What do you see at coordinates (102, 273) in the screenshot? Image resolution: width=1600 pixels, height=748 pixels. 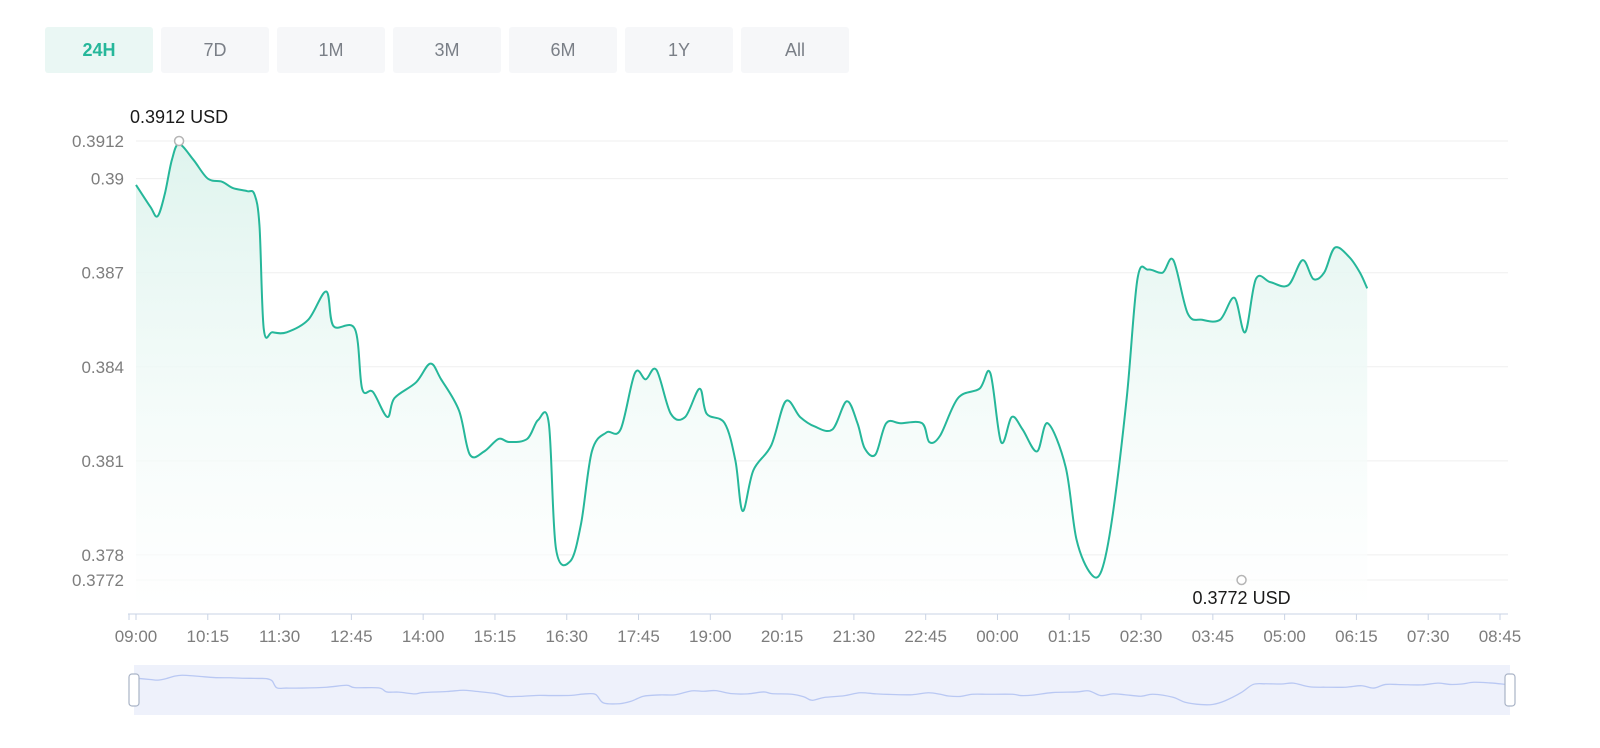 I see `y-tick-label: 0.387` at bounding box center [102, 273].